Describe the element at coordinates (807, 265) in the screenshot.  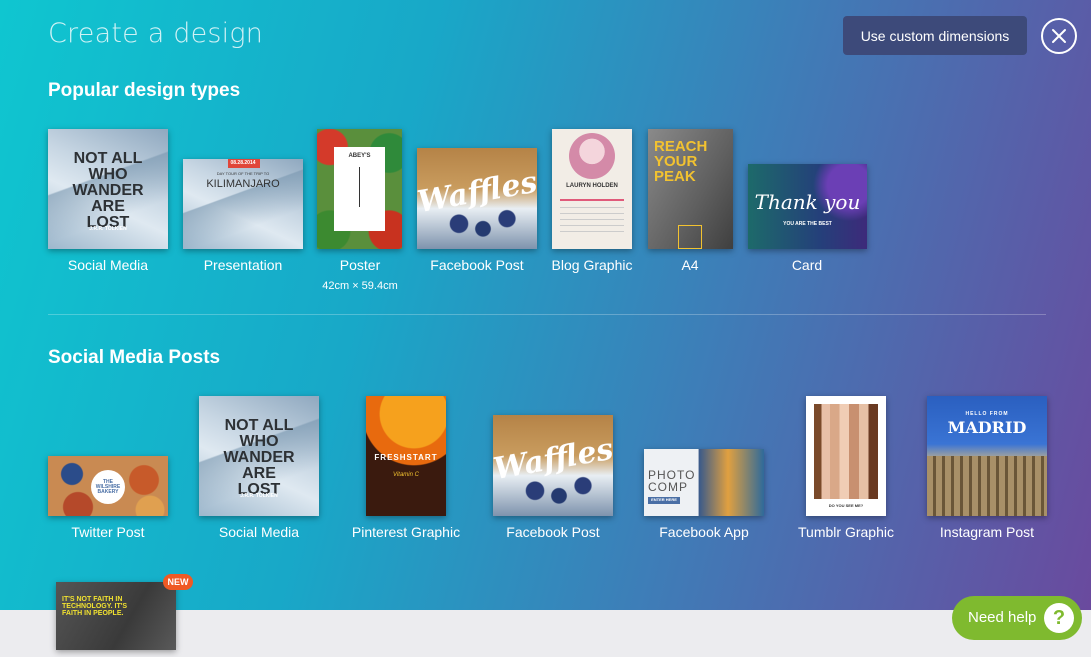
I see `tile-label: Card` at that location.